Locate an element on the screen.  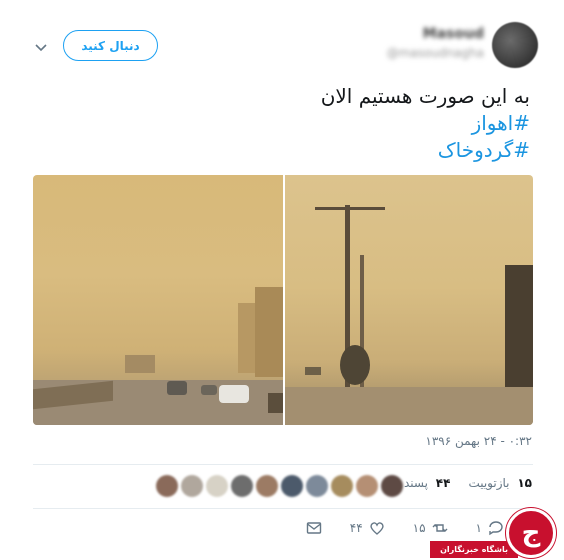
tweet-text: به این صورت هستیم الان #اهواز #گردوخاک is located at coordinates (285, 123).